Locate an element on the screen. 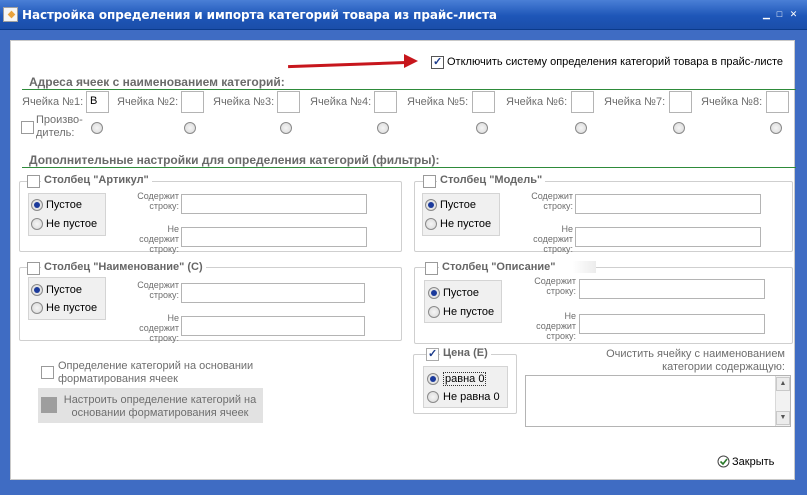 This screenshot has width=807, height=495. cell-addresses-title: Адреса ячеек с наименованием категорий: is located at coordinates (157, 82).